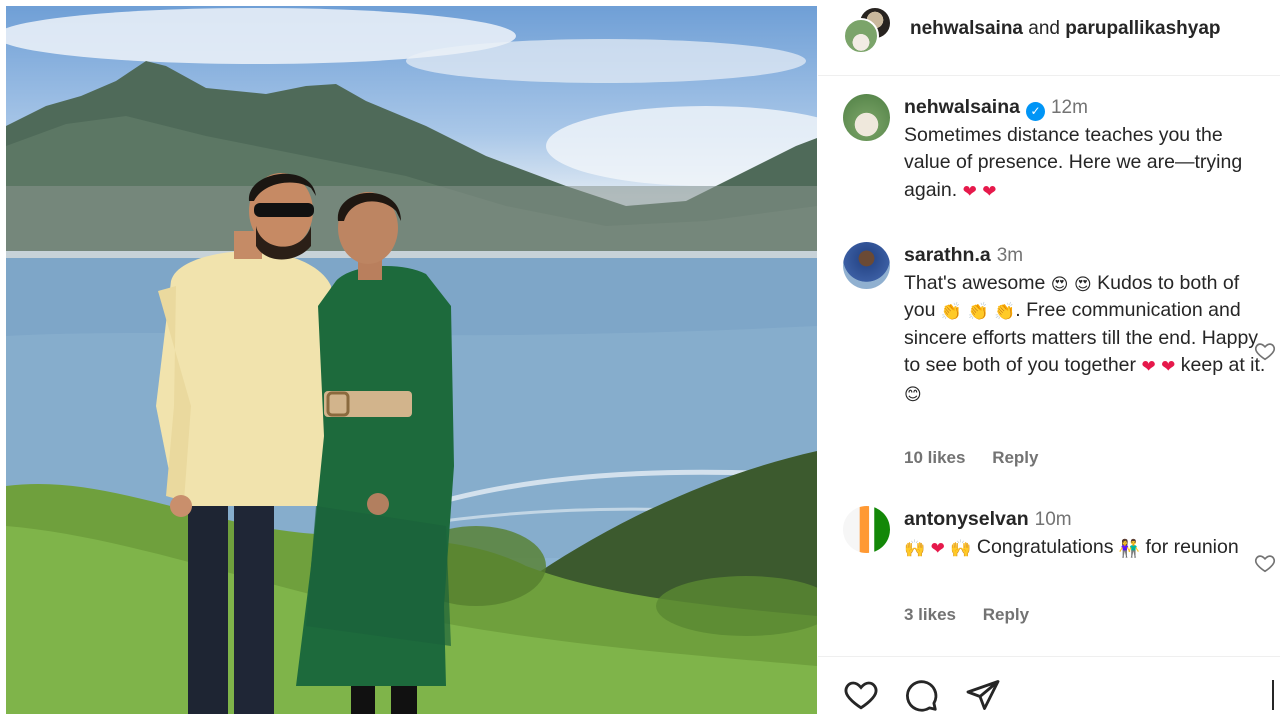 Image resolution: width=1280 pixels, height=720 pixels. I want to click on smile-emoji: 😊, so click(913, 394).